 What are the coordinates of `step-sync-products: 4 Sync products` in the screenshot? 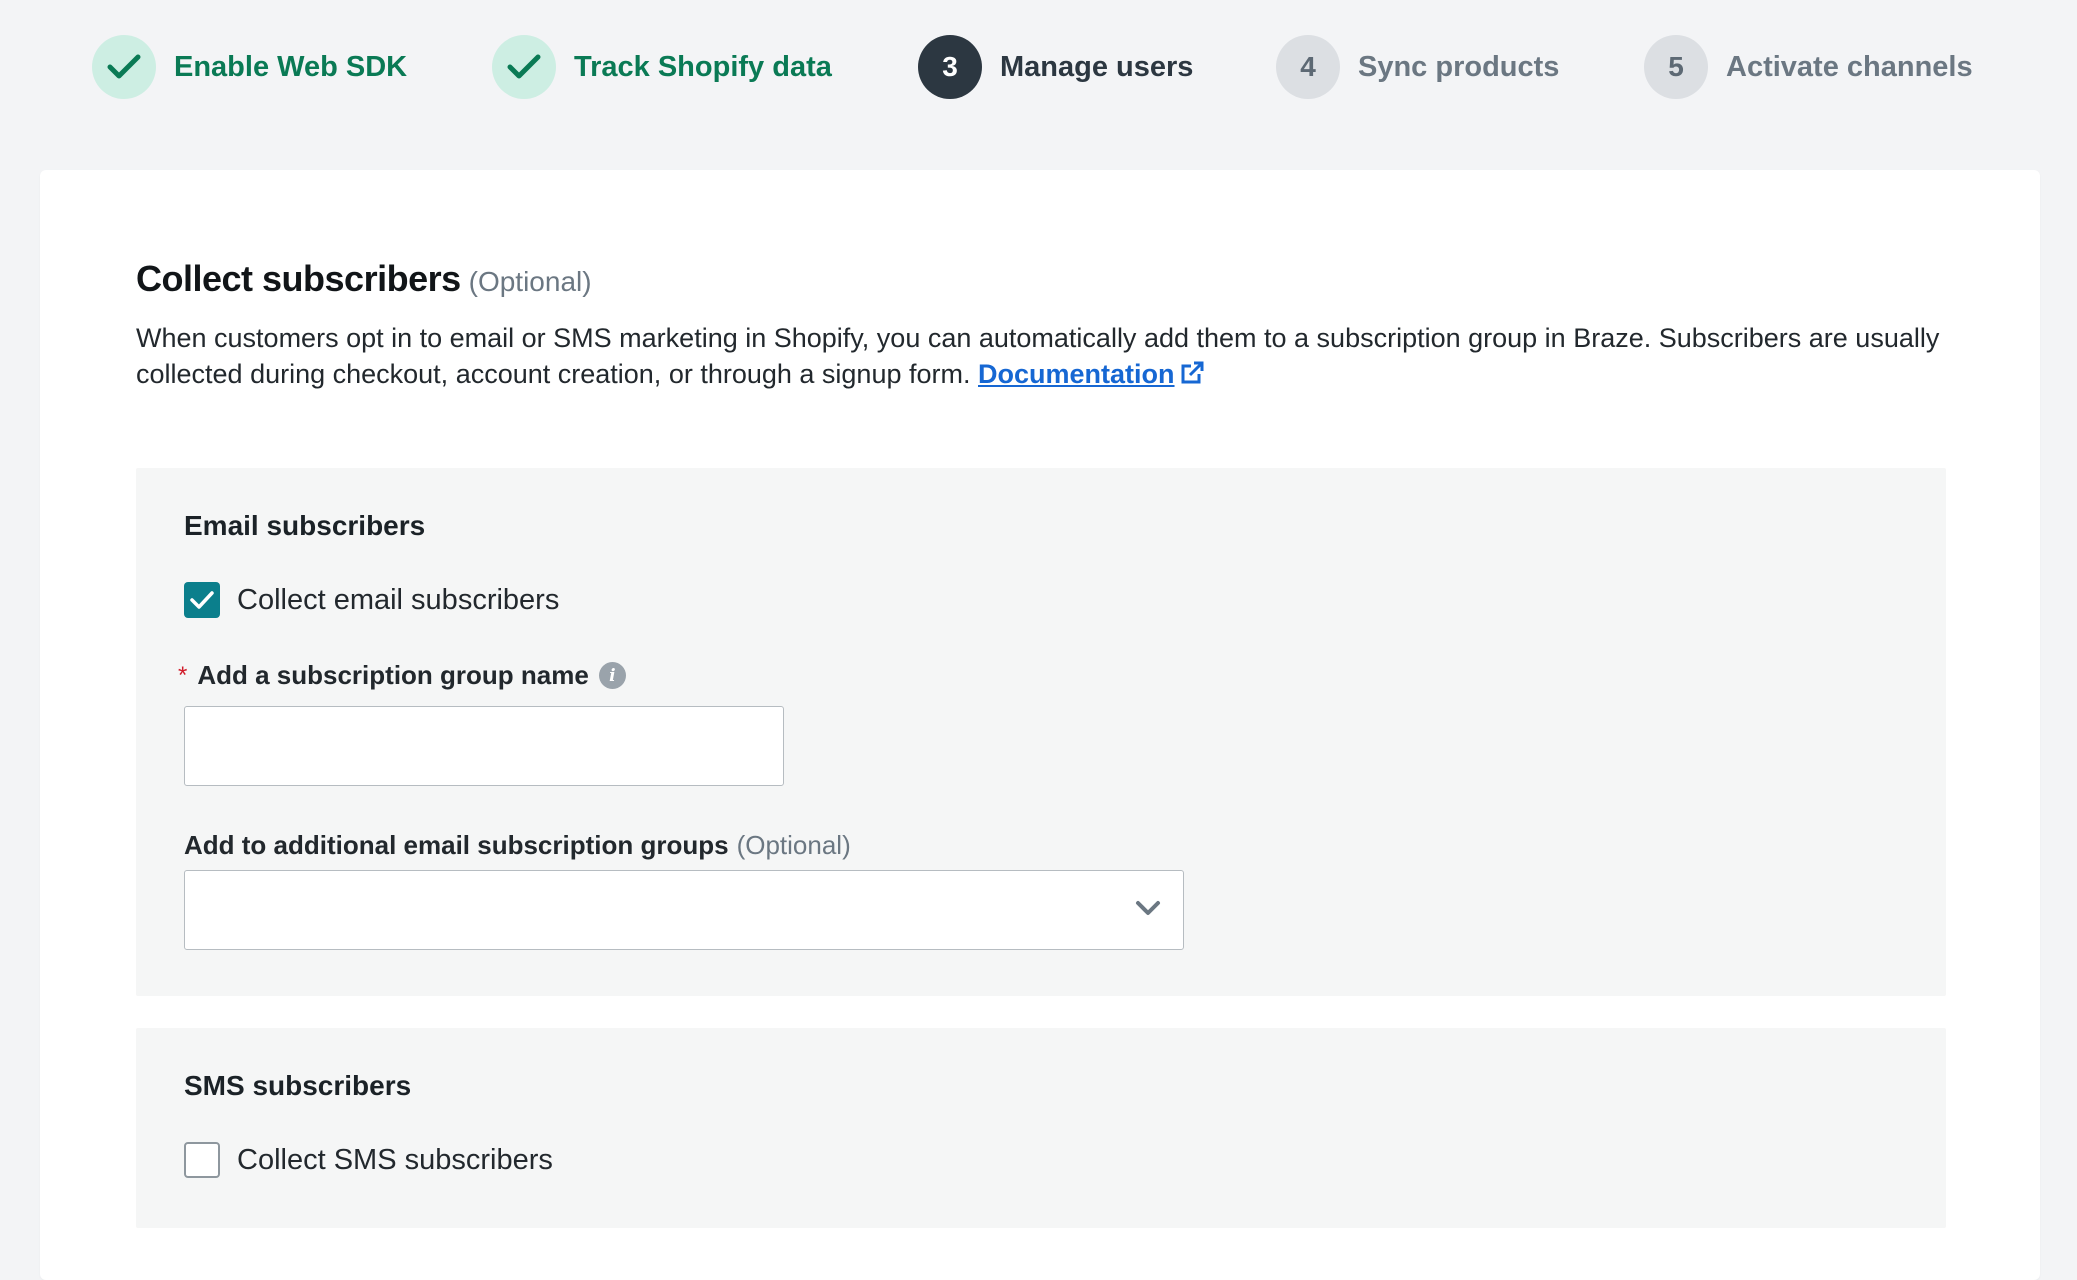 It's located at (1417, 67).